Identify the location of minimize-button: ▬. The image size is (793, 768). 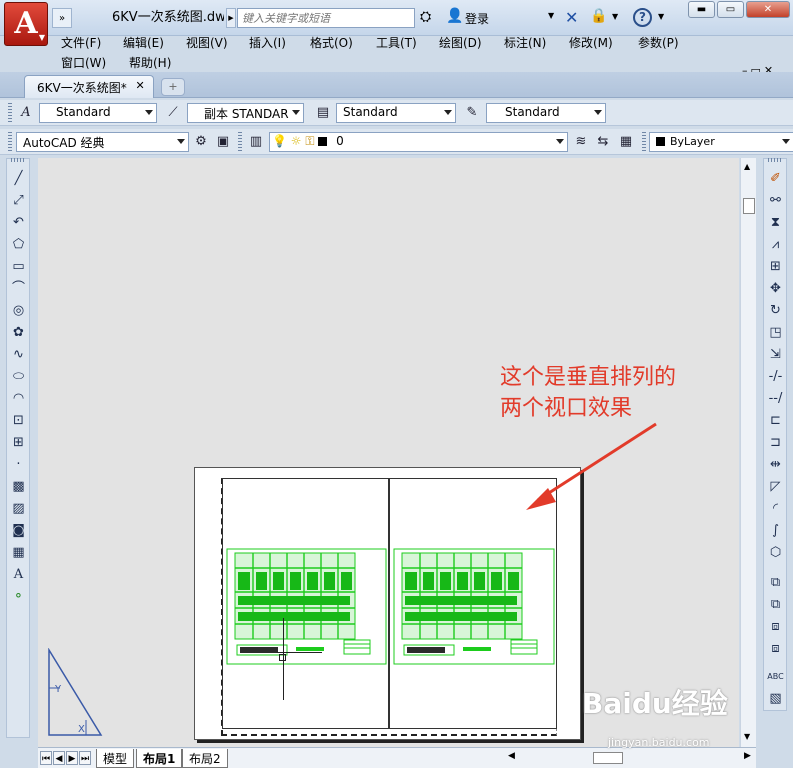
(701, 9).